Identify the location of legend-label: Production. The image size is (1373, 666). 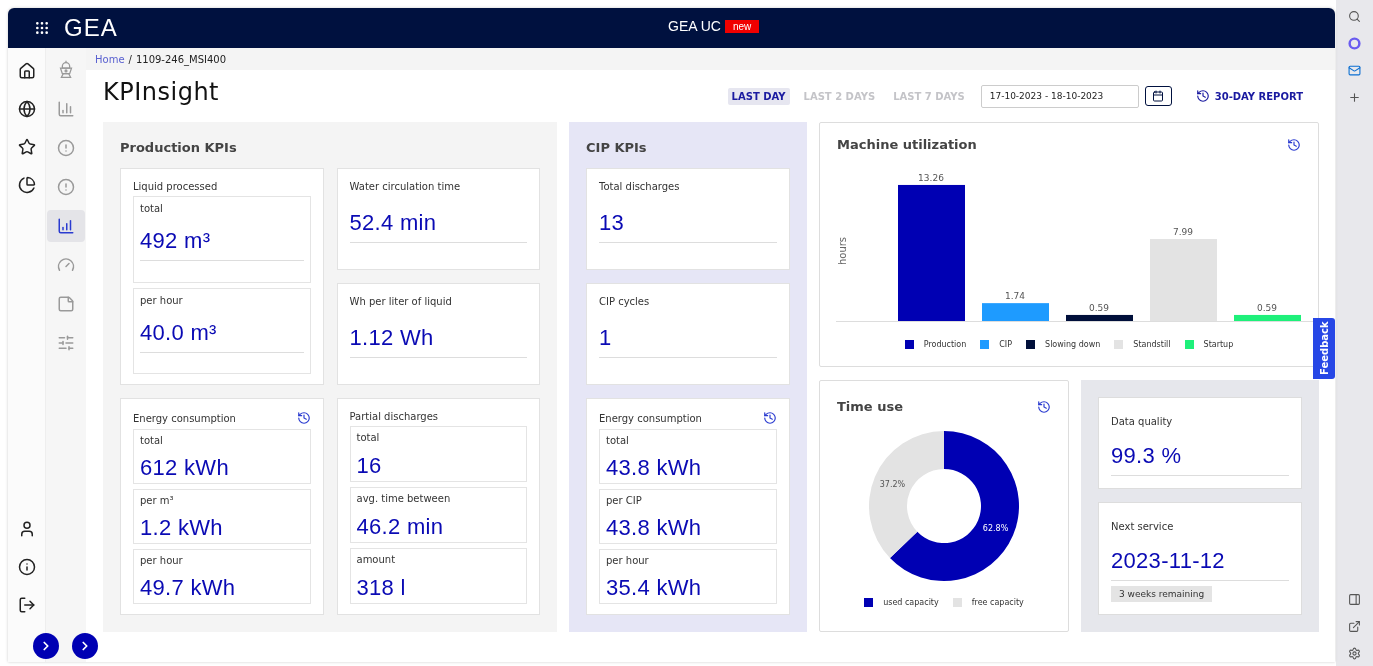
(945, 344).